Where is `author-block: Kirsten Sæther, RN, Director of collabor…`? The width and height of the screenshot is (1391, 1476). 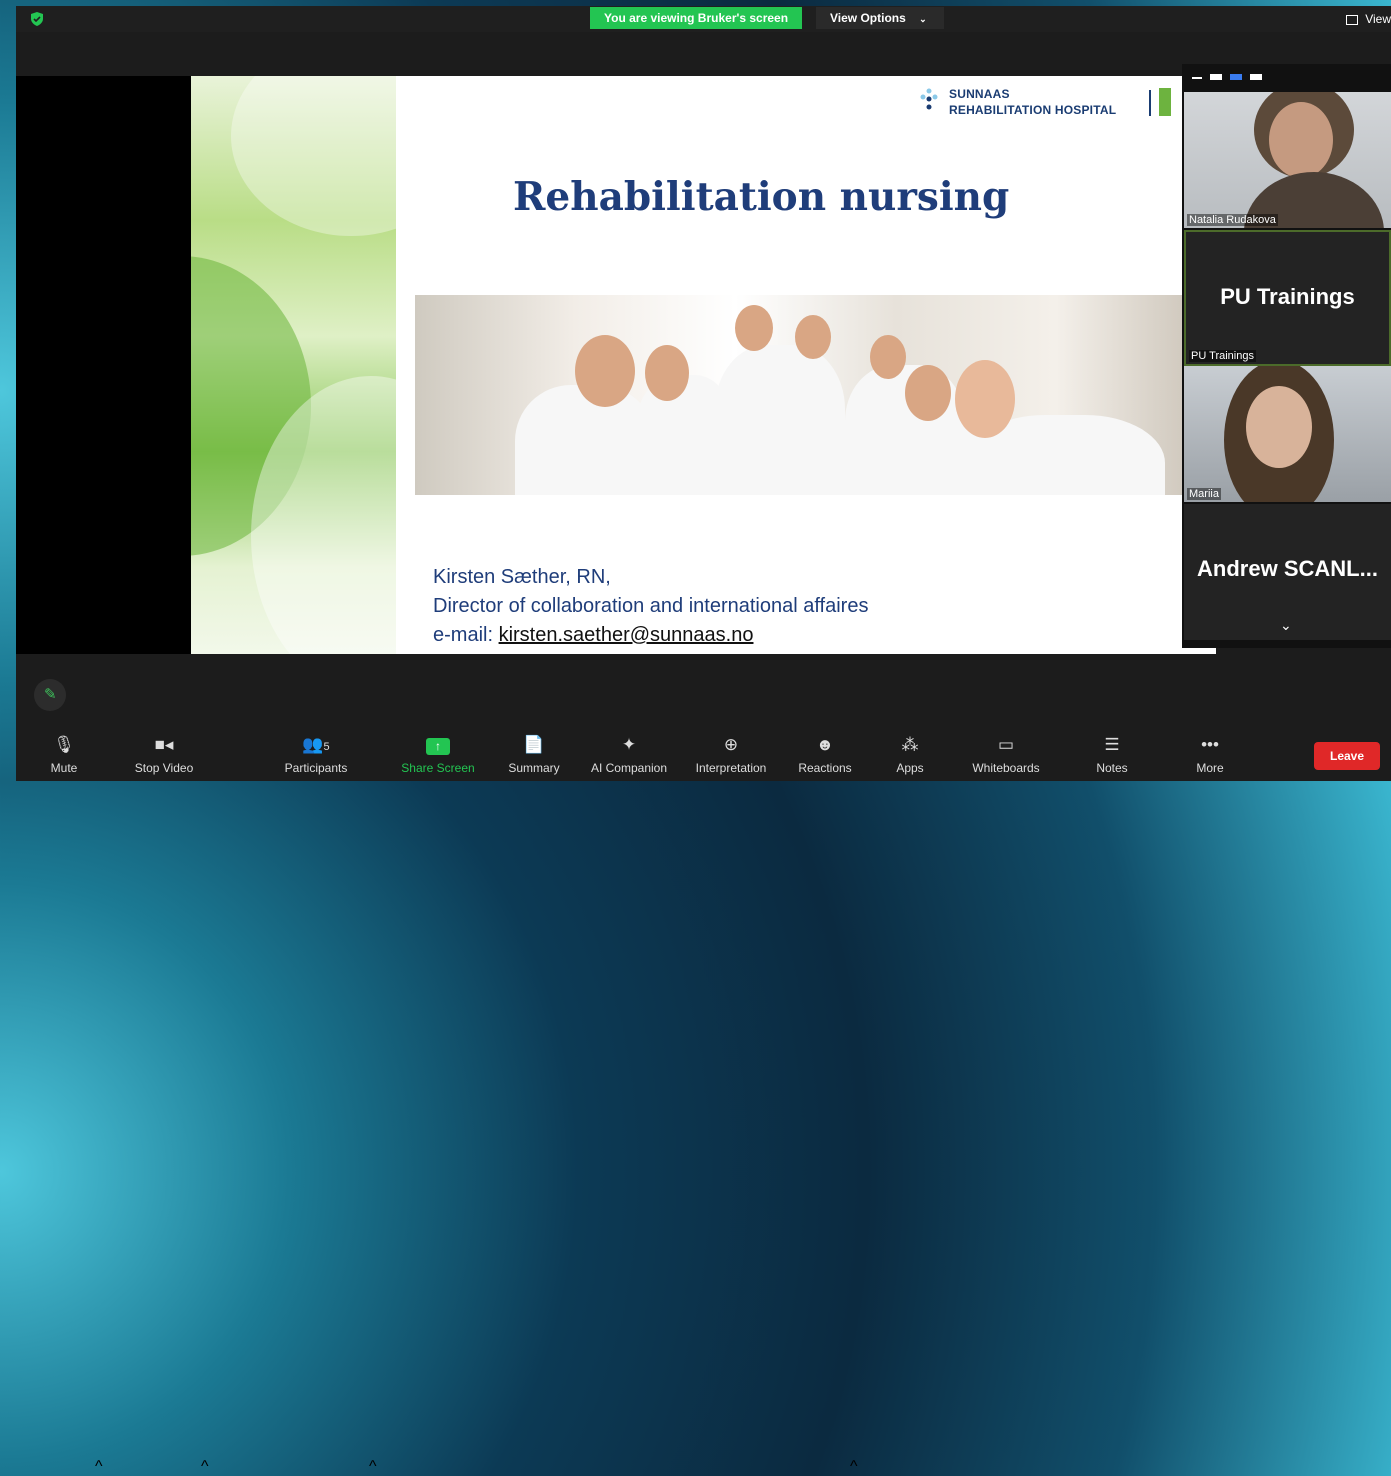
author-block: Kirsten Sæther, RN, Director of collabor… is located at coordinates (650, 606).